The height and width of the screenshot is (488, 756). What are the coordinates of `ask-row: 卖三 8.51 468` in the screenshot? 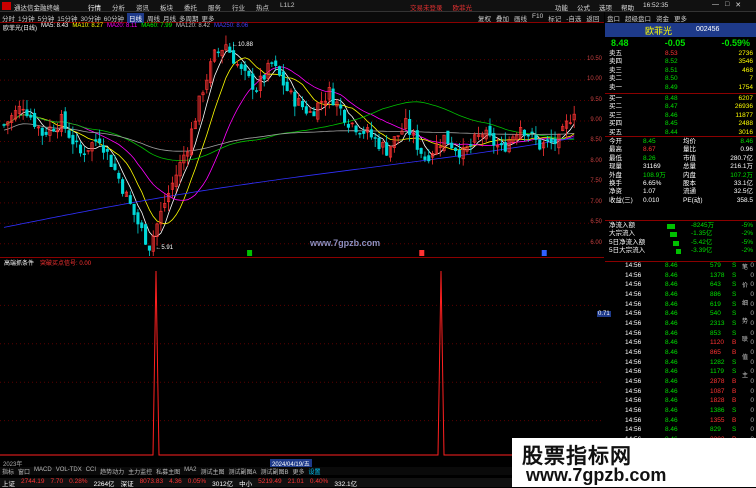 It's located at (680, 71).